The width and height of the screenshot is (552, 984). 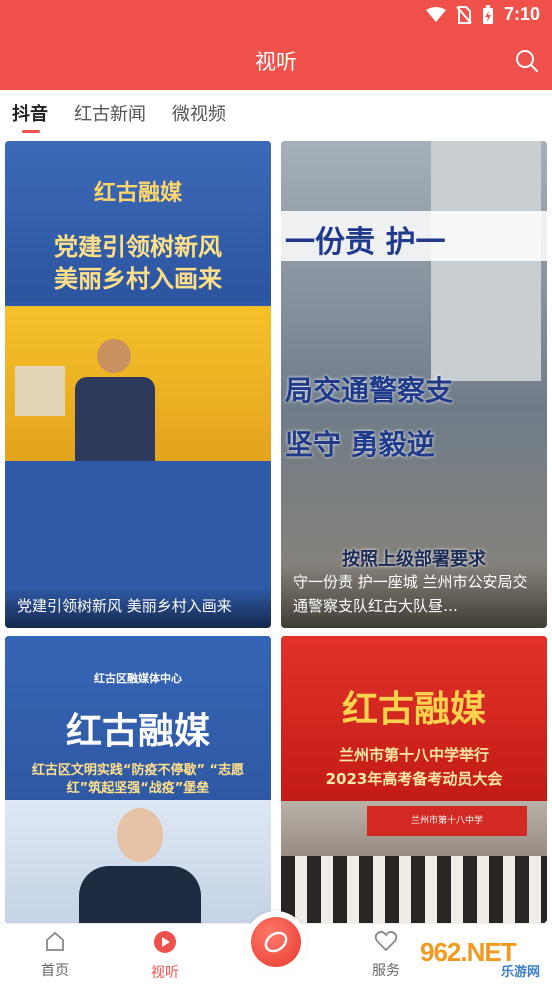 What do you see at coordinates (414, 889) in the screenshot?
I see `audience` at bounding box center [414, 889].